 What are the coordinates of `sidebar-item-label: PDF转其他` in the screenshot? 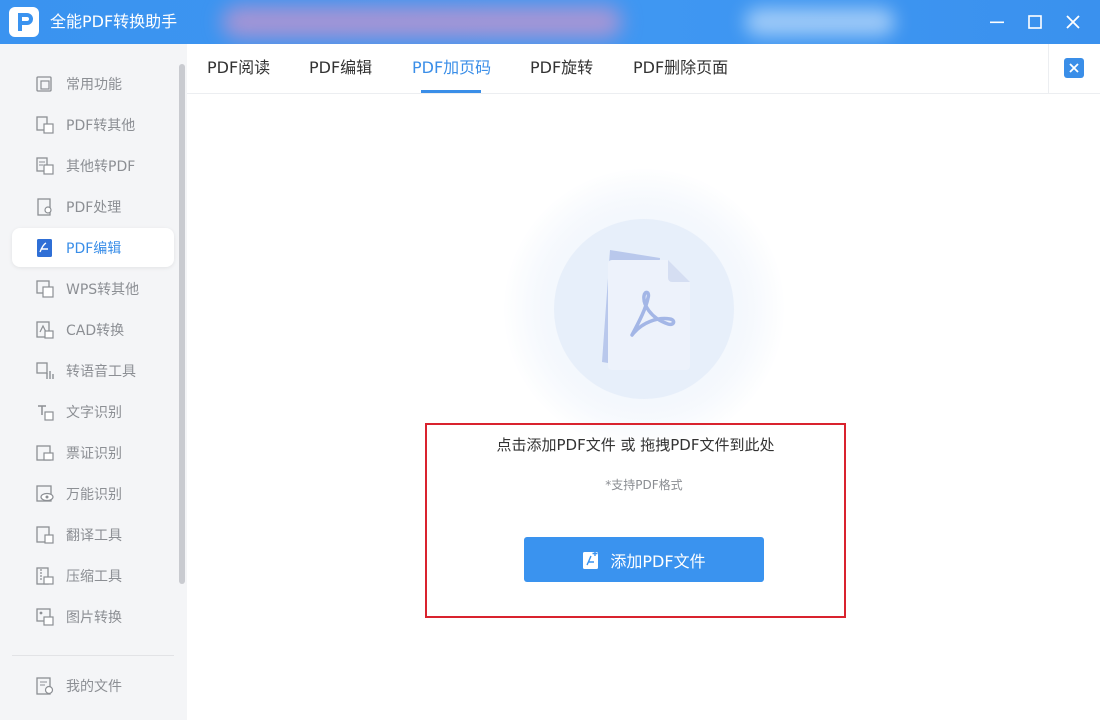 It's located at (101, 125).